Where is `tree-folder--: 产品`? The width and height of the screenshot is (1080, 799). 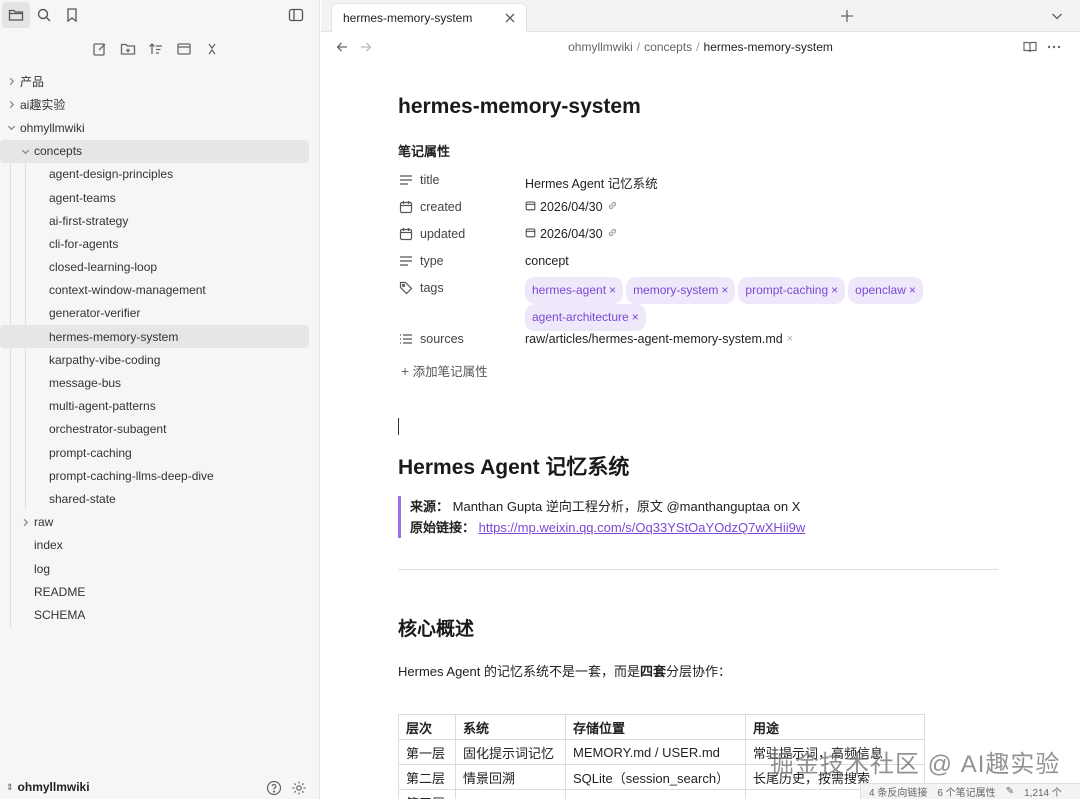 tree-folder--: 产品 is located at coordinates (160, 81).